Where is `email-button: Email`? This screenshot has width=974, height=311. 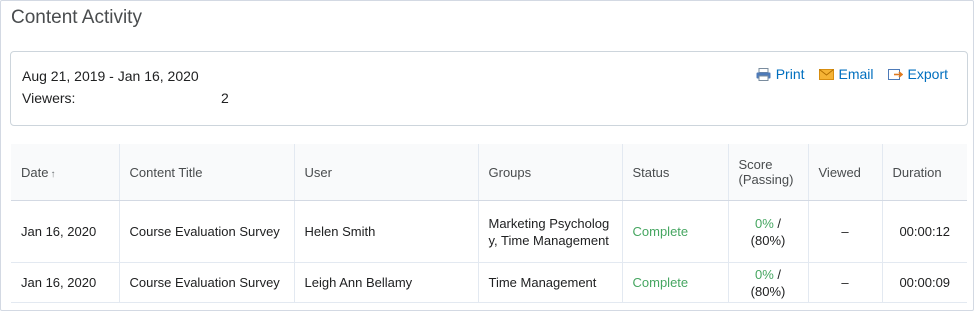 email-button: Email is located at coordinates (846, 74).